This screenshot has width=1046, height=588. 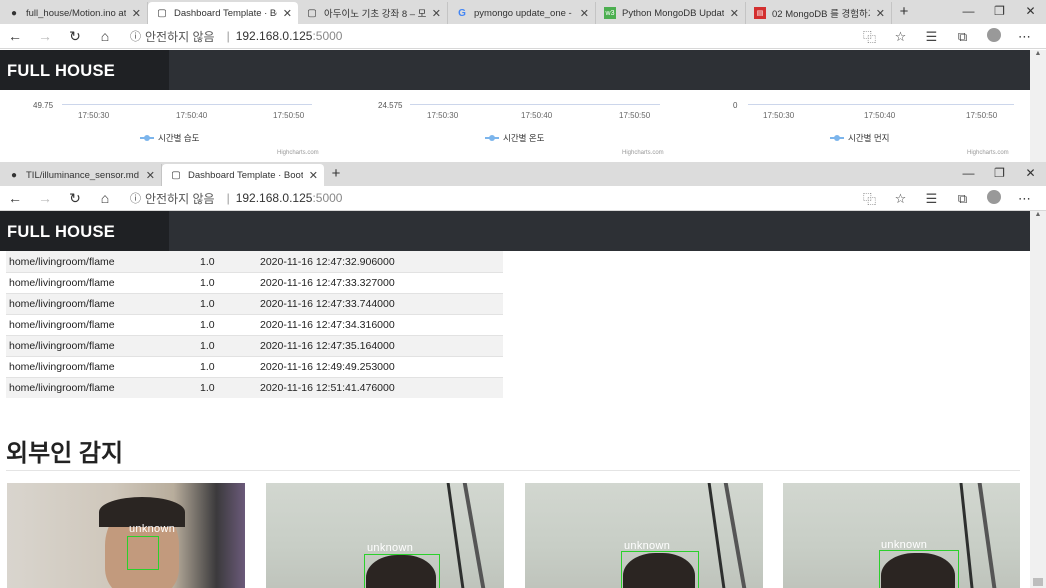 What do you see at coordinates (43, 105) in the screenshot?
I see `y-axis-label: 49.75` at bounding box center [43, 105].